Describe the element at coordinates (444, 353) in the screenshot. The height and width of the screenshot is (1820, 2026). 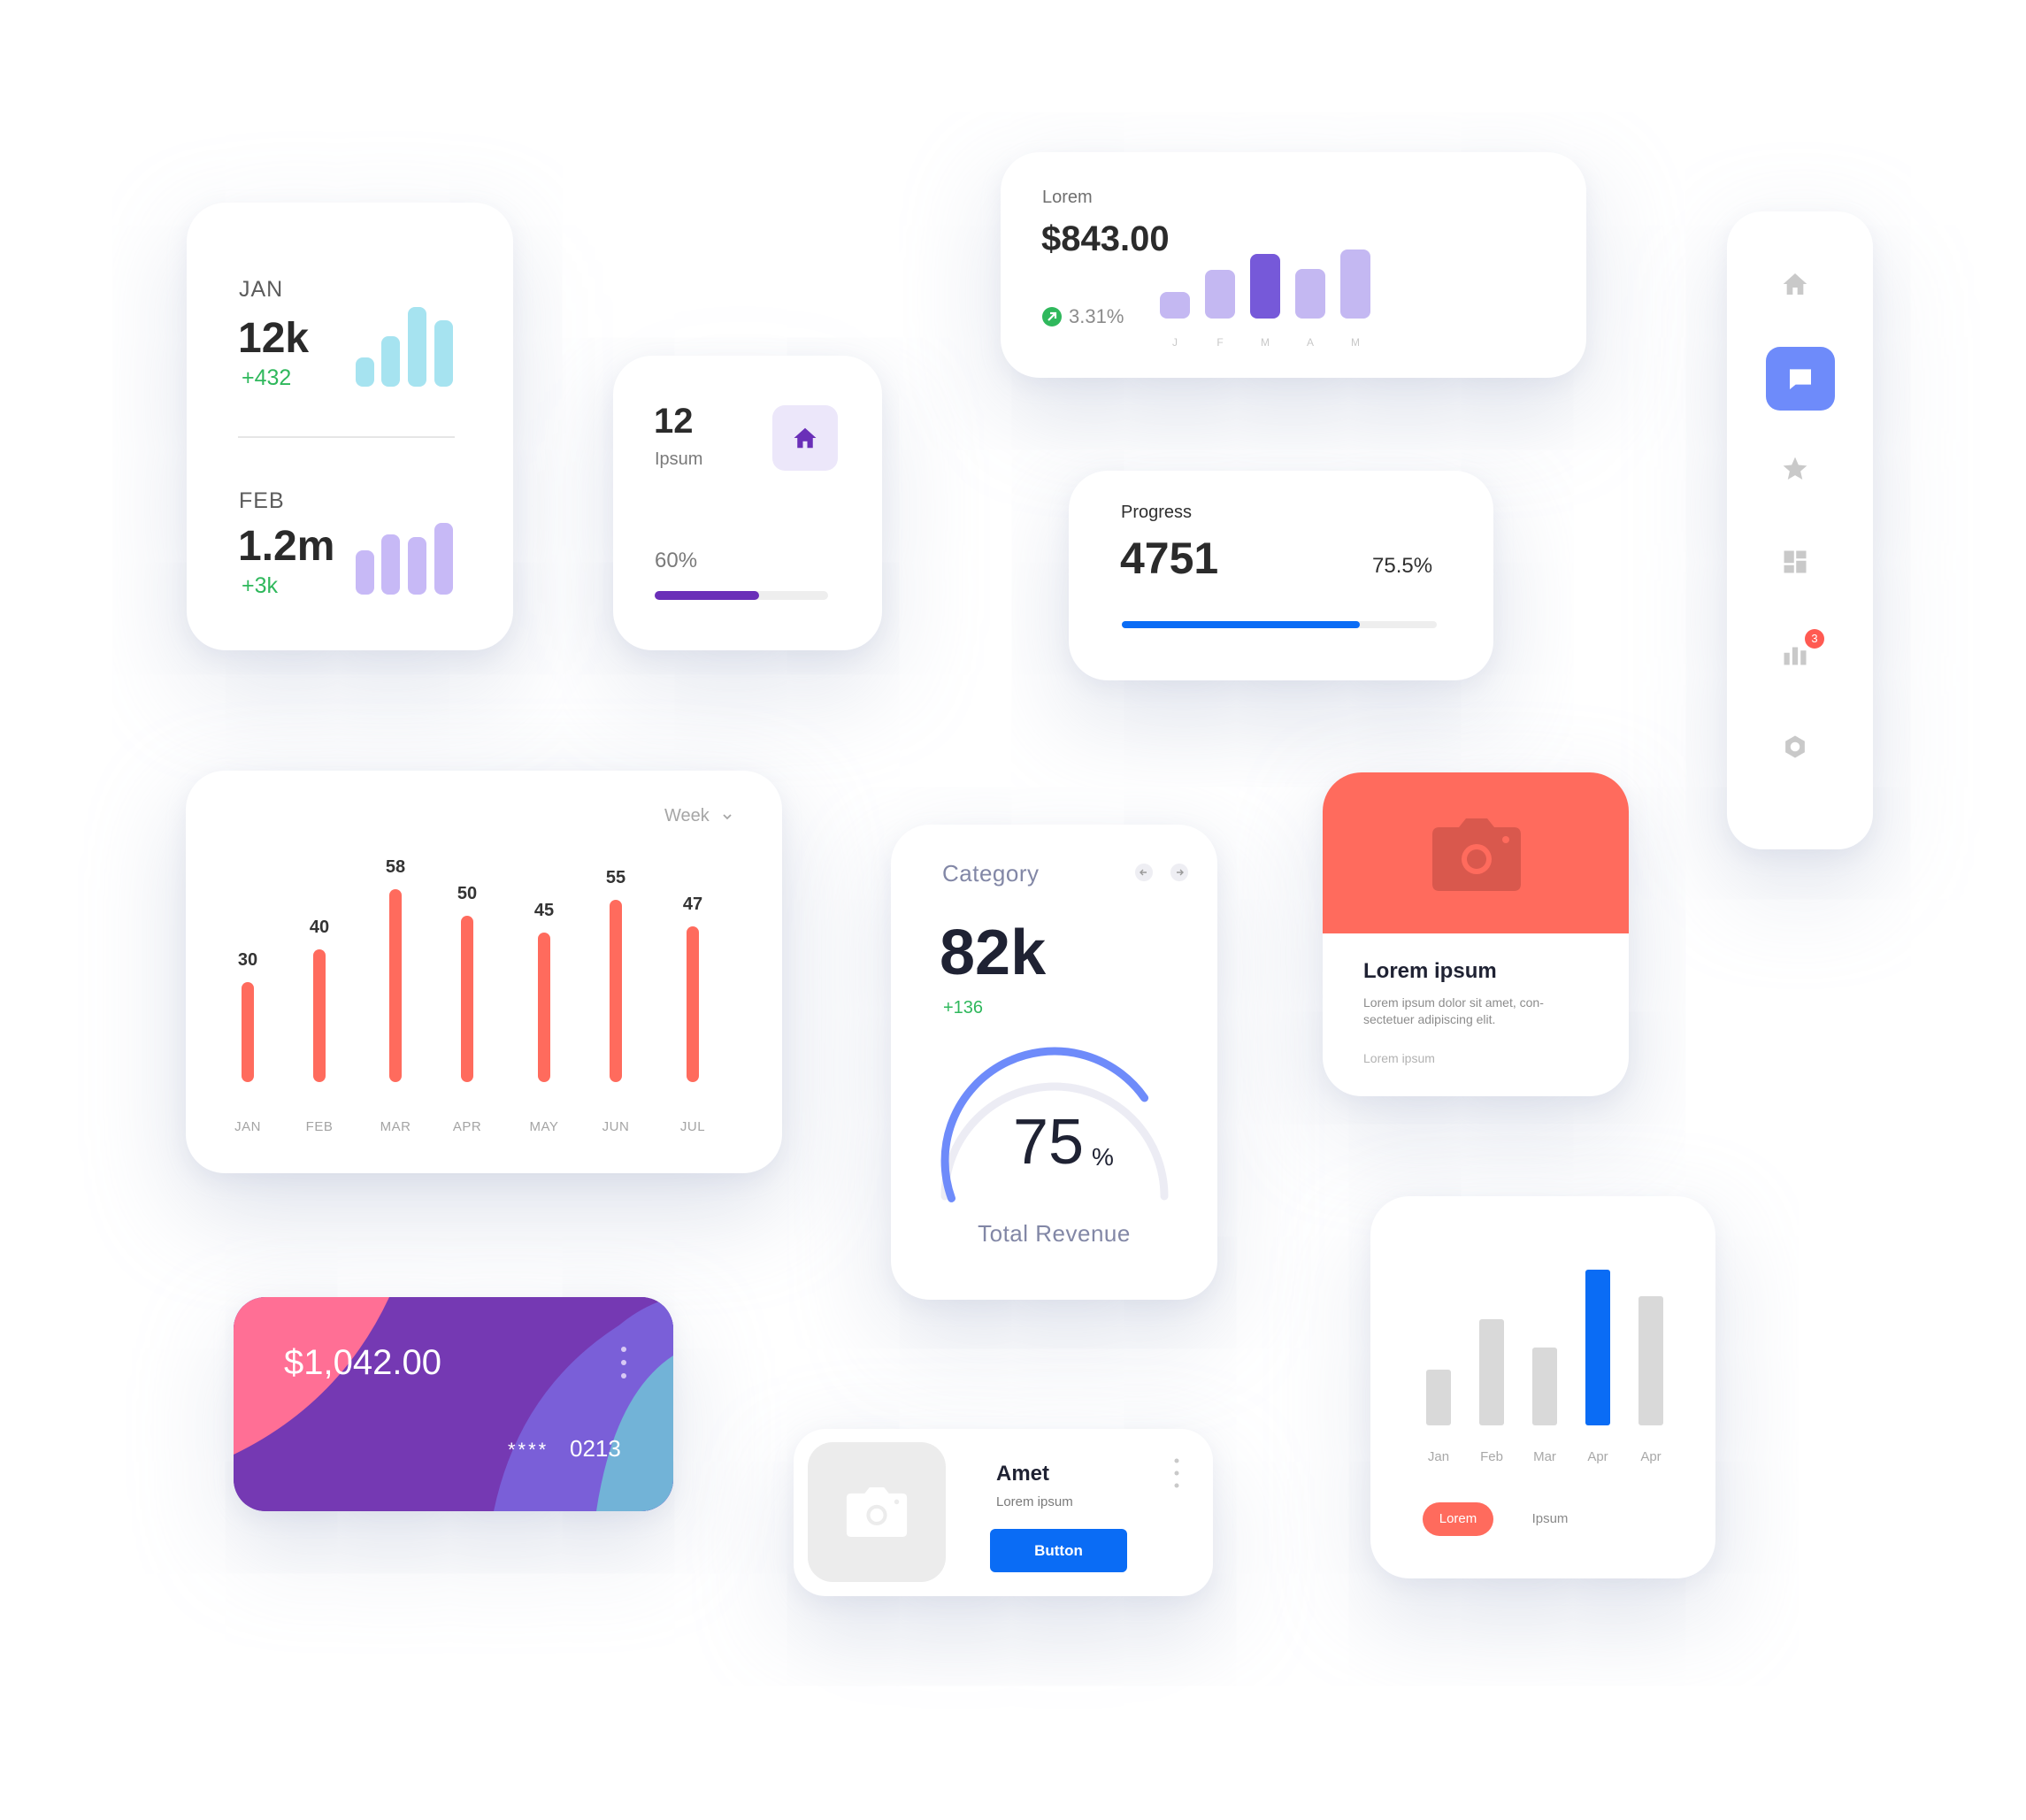
I see `jan-bar` at that location.